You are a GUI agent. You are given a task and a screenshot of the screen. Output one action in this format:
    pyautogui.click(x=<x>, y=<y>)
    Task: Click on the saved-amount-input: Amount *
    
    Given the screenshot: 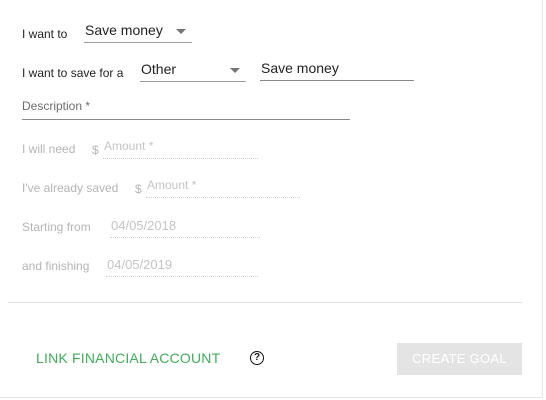 What is the action you would take?
    pyautogui.click(x=223, y=187)
    